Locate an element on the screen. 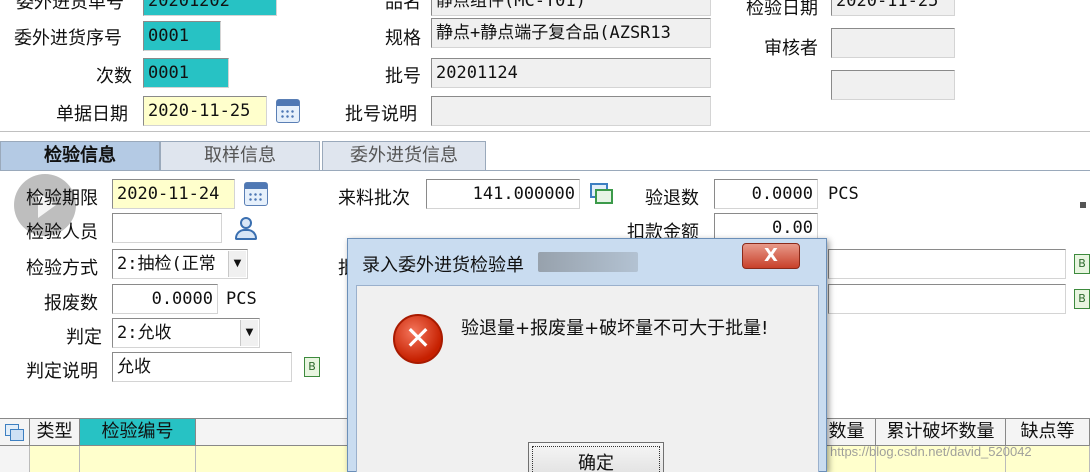 The width and height of the screenshot is (1090, 472). return-unit: PCS is located at coordinates (843, 194).